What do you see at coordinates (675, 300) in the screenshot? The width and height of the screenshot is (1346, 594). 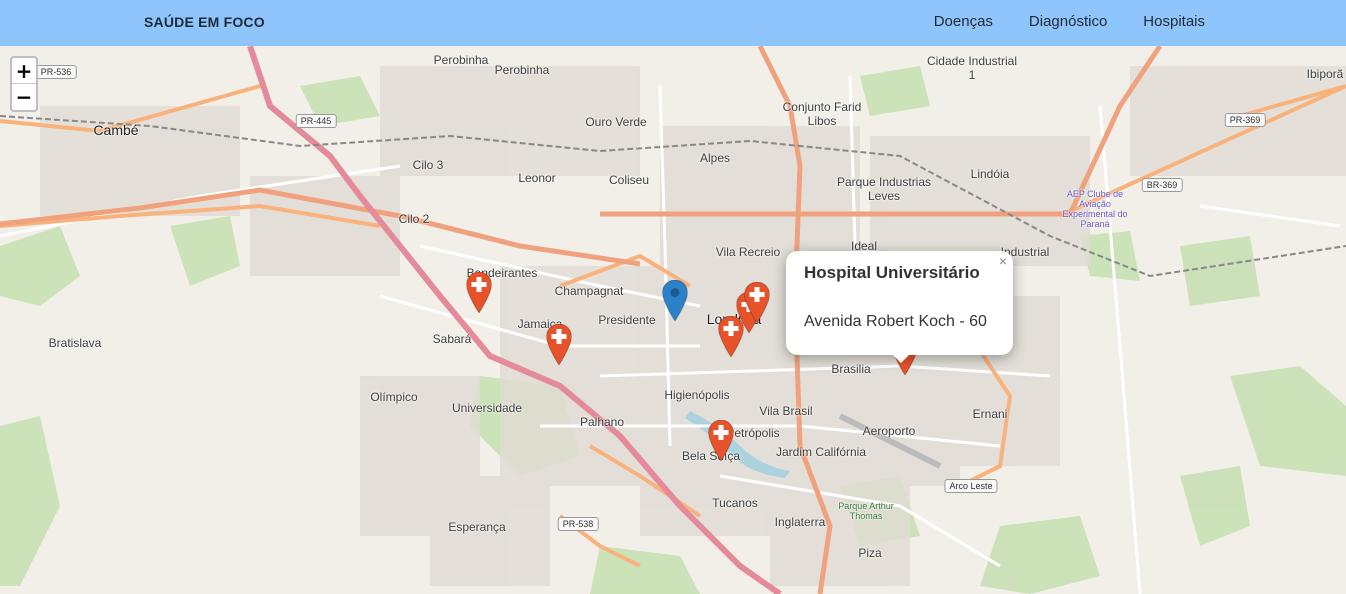 I see `user-location-marker-icon` at bounding box center [675, 300].